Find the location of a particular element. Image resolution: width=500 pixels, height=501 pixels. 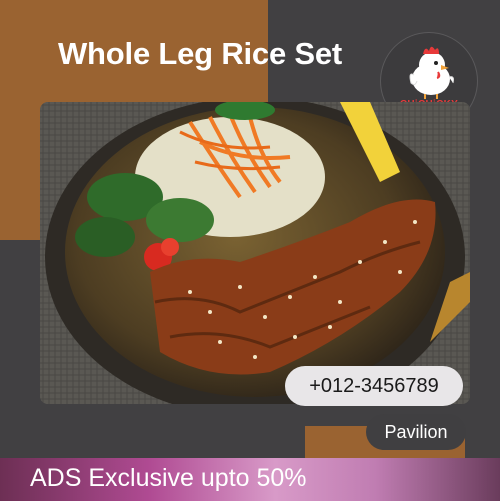

accent-block-left is located at coordinates (20, 195).